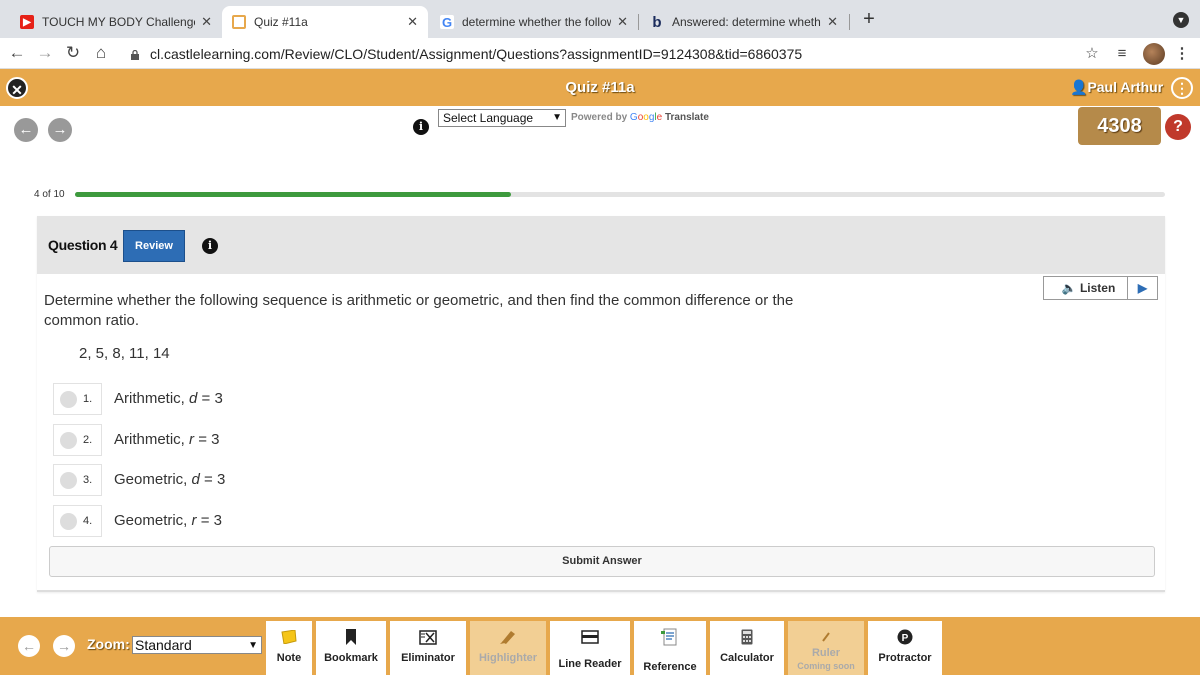 The height and width of the screenshot is (675, 1200). I want to click on answer-choice-4: 4. Geometric, r = 3, so click(203, 521).